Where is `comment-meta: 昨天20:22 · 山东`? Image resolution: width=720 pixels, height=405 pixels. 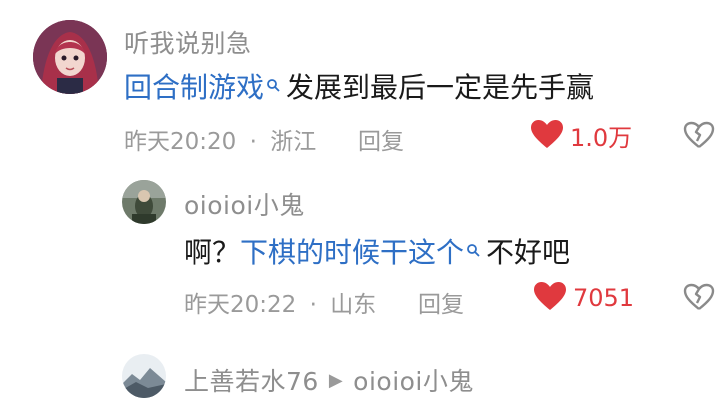 comment-meta: 昨天20:22 · 山东 is located at coordinates (280, 302).